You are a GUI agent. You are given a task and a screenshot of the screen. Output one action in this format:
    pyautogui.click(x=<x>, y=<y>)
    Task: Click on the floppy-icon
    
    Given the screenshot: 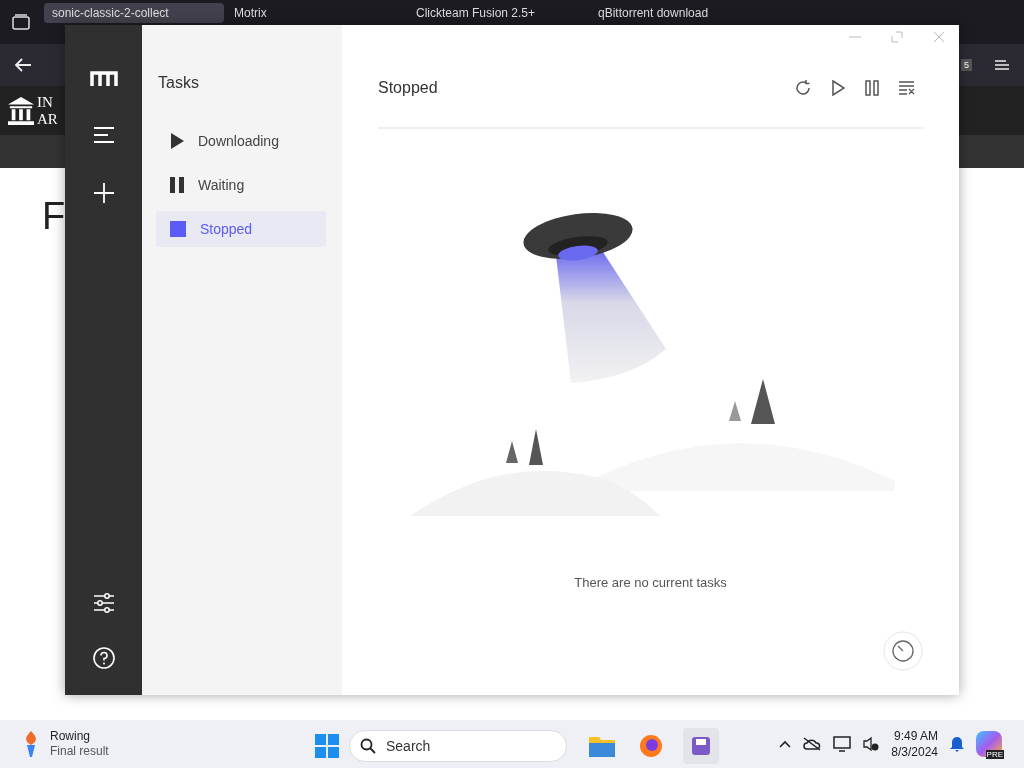 What is the action you would take?
    pyautogui.click(x=701, y=746)
    